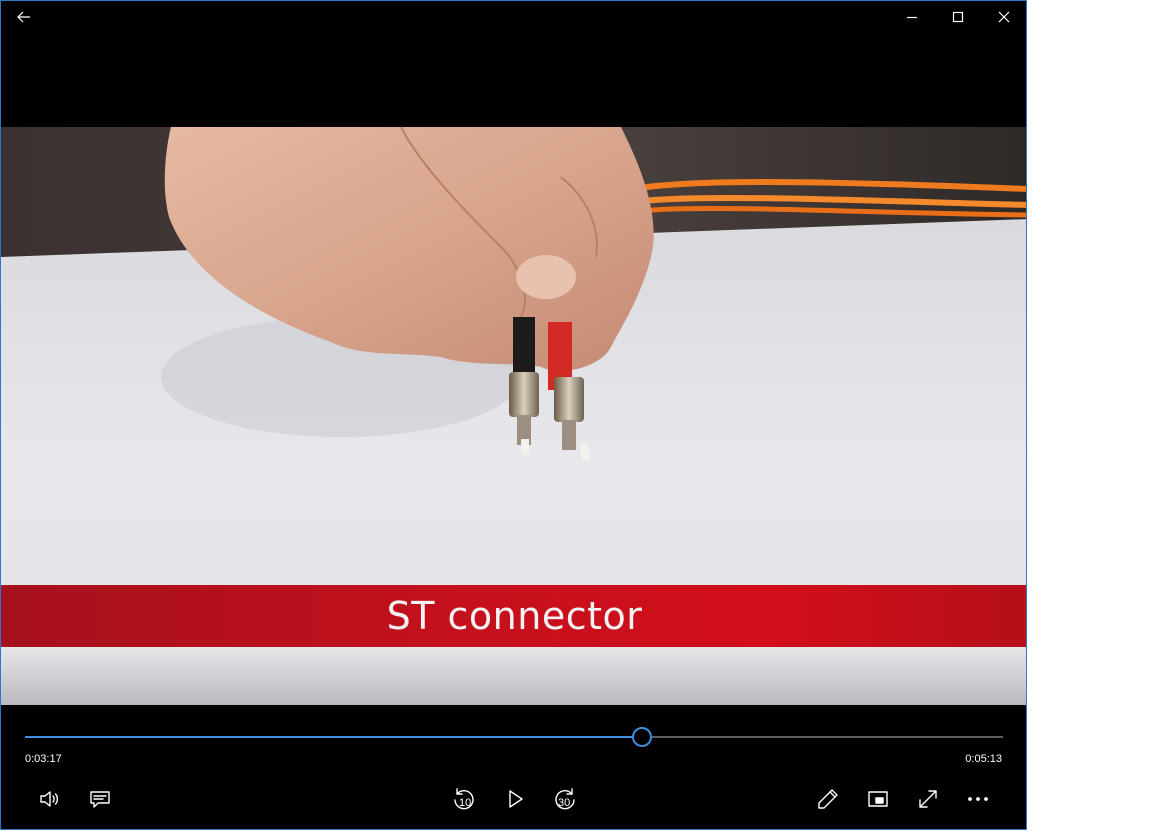 This screenshot has width=1152, height=832. I want to click on more-options-icon, so click(978, 799).